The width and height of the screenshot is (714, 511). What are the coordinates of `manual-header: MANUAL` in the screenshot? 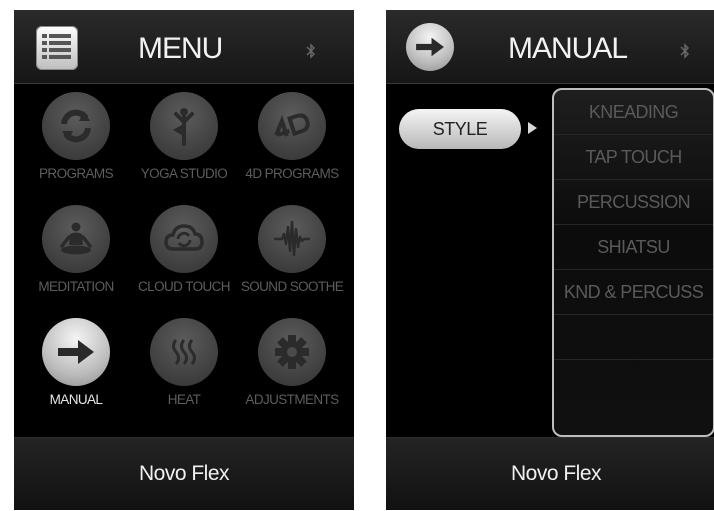 It's located at (550, 47).